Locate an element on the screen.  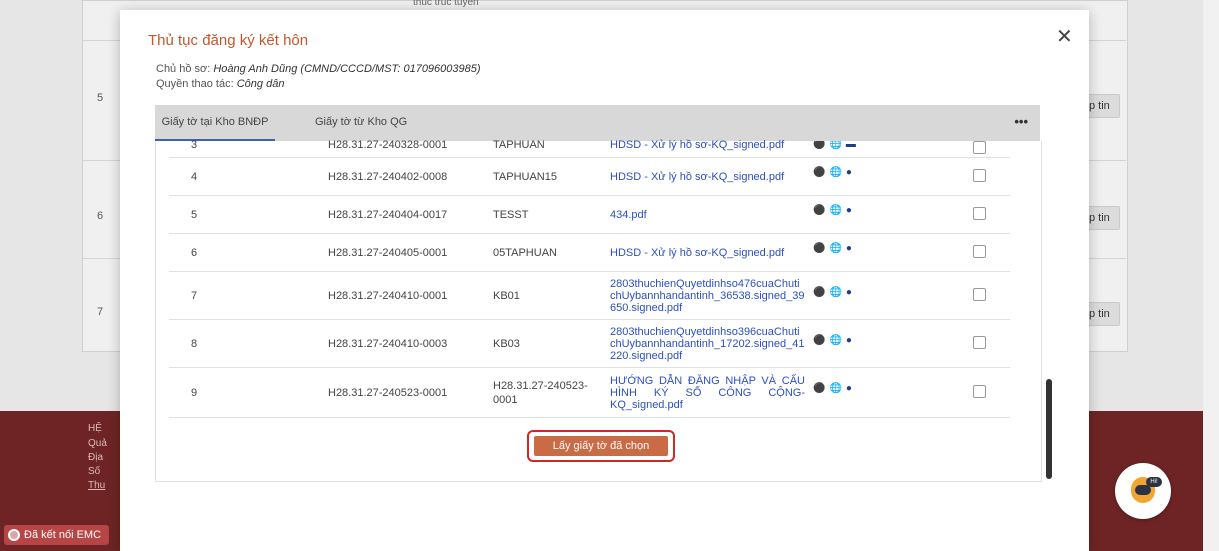
row-code: H28.31.27-240523-0001 is located at coordinates (410, 392).